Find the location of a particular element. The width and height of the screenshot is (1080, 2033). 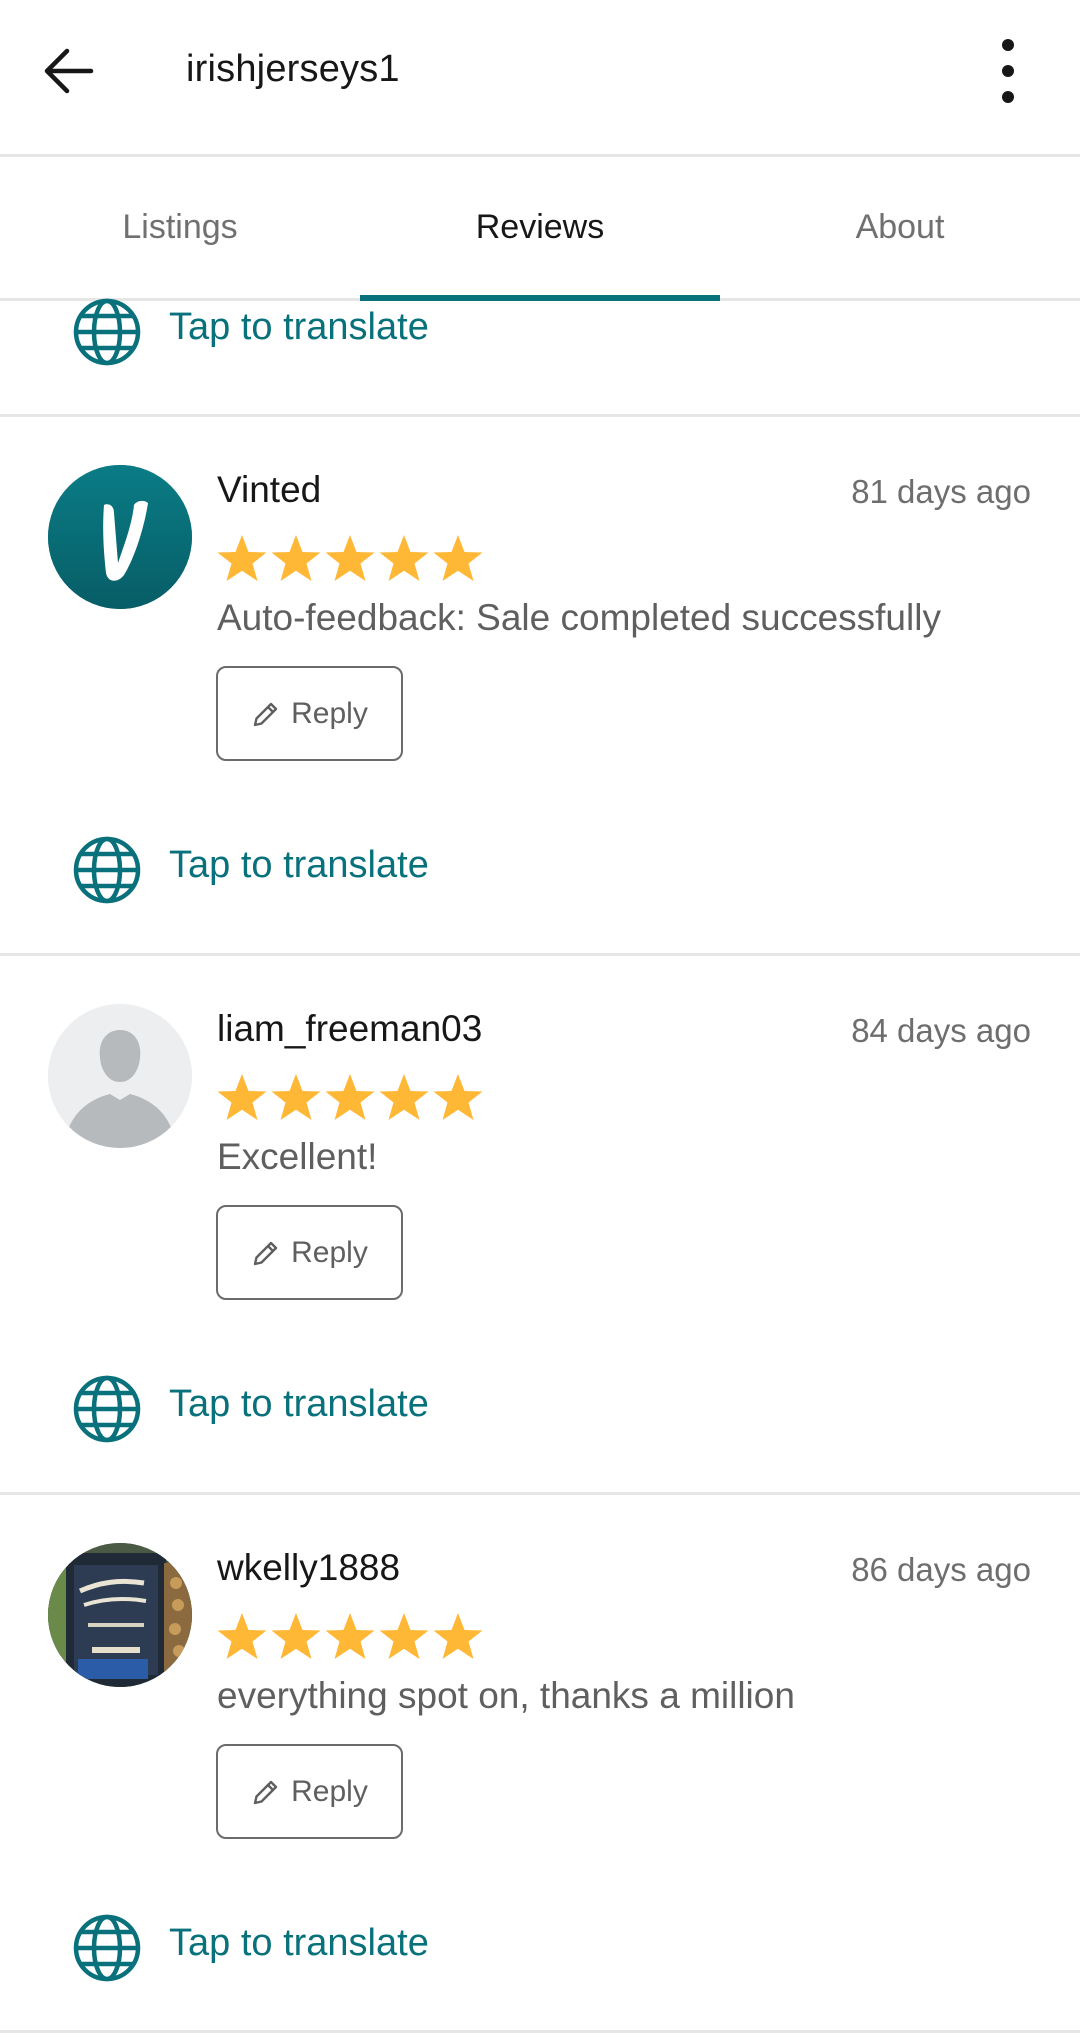

review-date: 84 days ago is located at coordinates (941, 1030).